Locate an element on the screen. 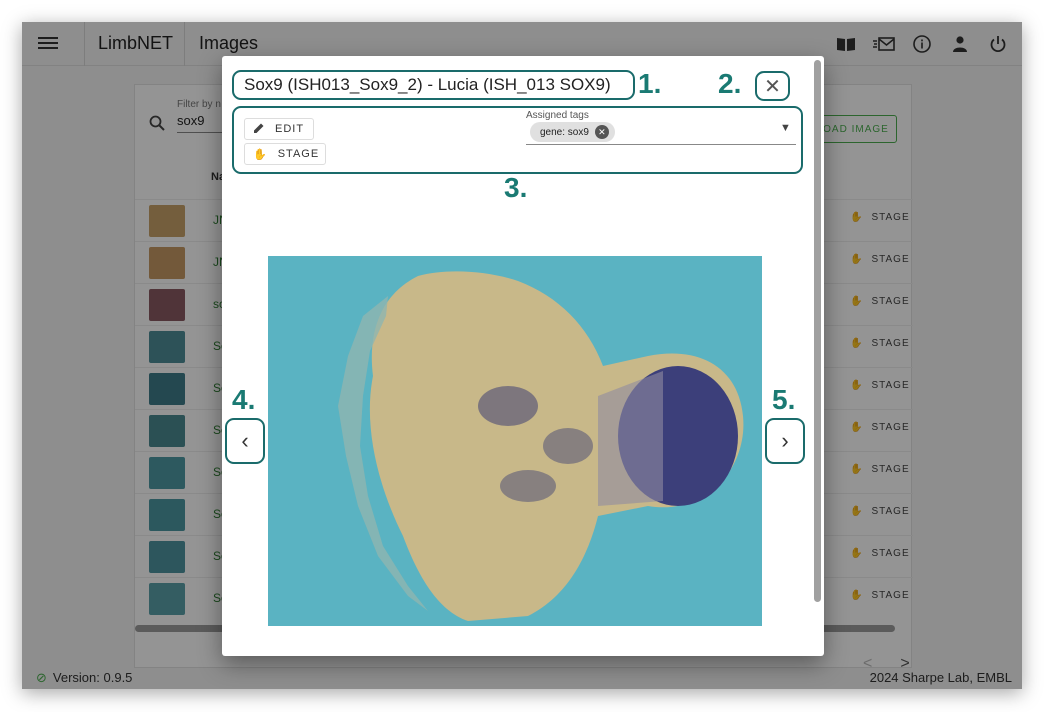  callout-3: 3. is located at coordinates (516, 187).